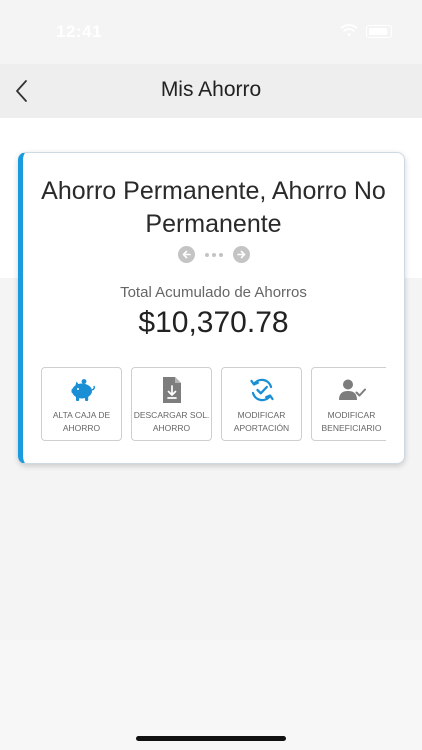  What do you see at coordinates (211, 32) in the screenshot?
I see `status-bar: 12:41` at bounding box center [211, 32].